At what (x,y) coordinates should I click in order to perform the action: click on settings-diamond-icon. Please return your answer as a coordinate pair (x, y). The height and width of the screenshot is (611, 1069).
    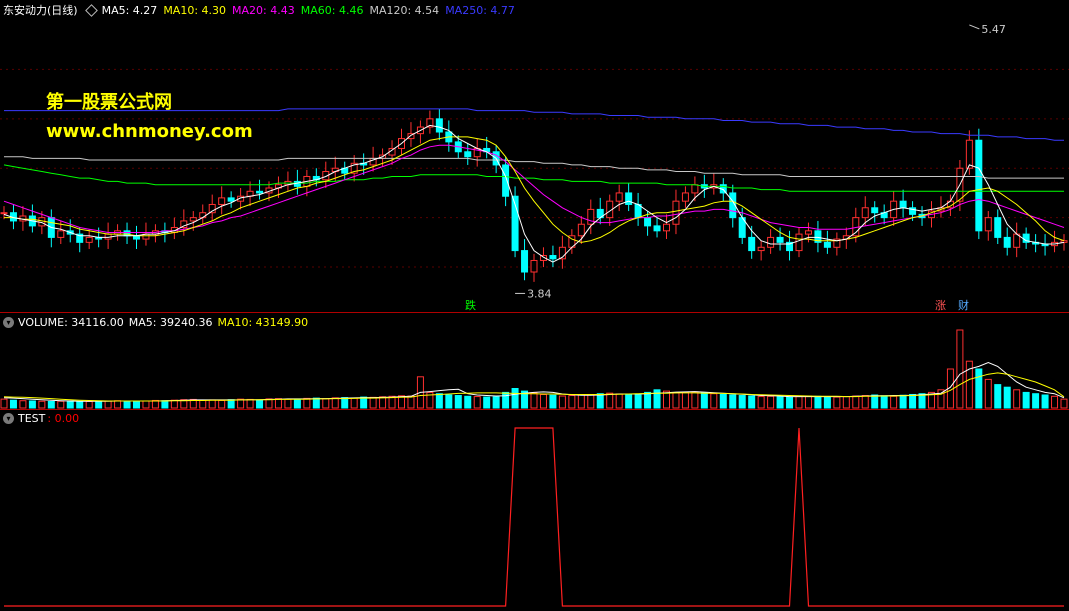
    Looking at the image, I should click on (91, 10).